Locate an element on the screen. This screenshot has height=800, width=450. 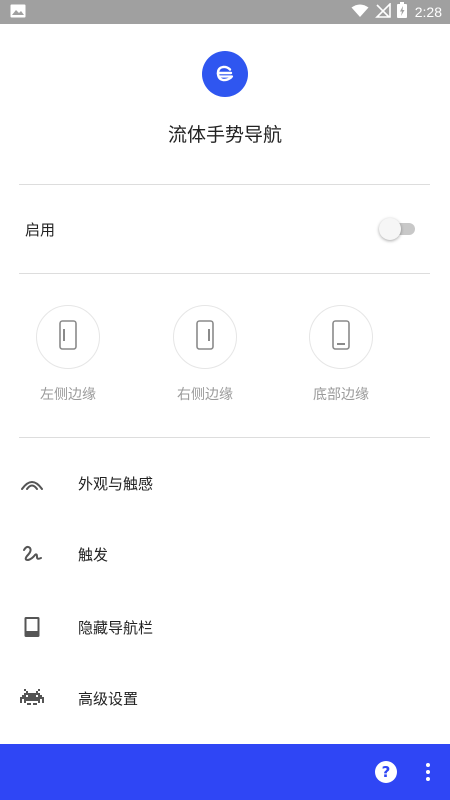
page-title: 流体手势导航 is located at coordinates (224, 135).